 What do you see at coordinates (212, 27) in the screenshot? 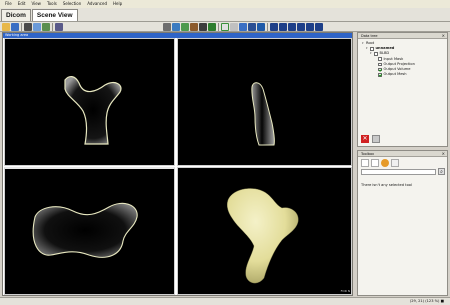
I see `pen-icon` at bounding box center [212, 27].